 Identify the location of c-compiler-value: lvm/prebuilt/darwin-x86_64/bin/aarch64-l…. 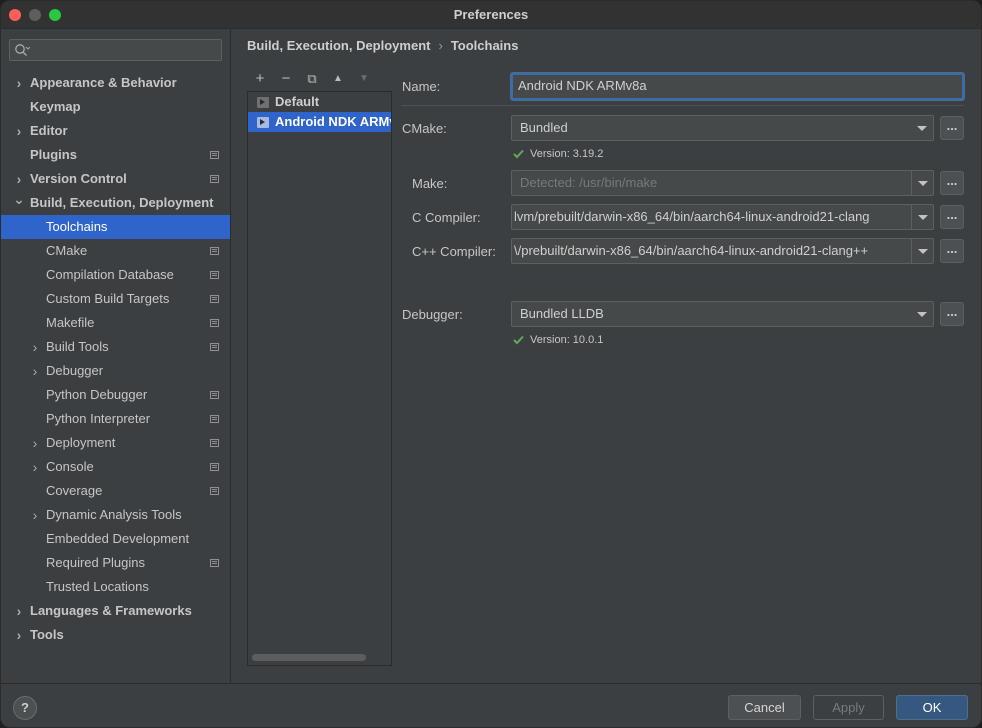
(692, 216).